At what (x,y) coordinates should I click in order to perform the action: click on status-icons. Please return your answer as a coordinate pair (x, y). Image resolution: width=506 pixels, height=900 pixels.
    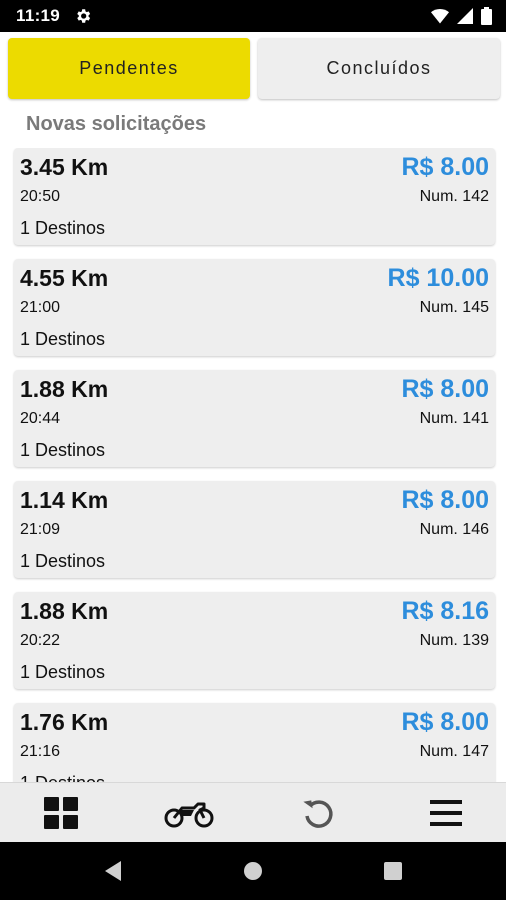
    Looking at the image, I should click on (461, 16).